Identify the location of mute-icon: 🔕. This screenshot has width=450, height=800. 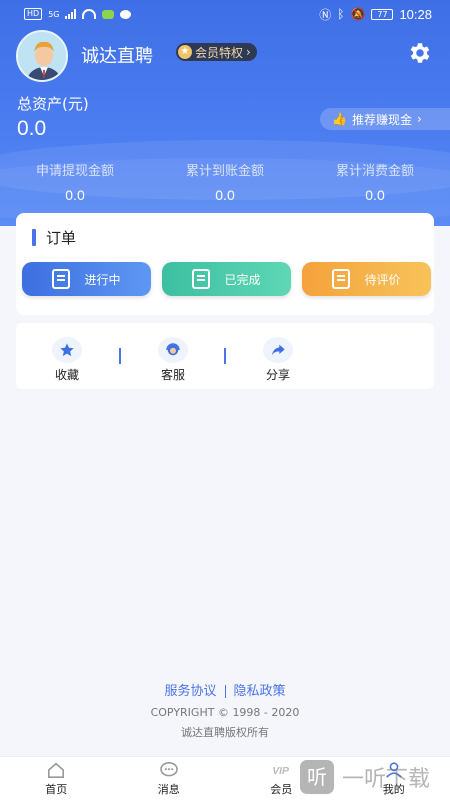
(358, 14).